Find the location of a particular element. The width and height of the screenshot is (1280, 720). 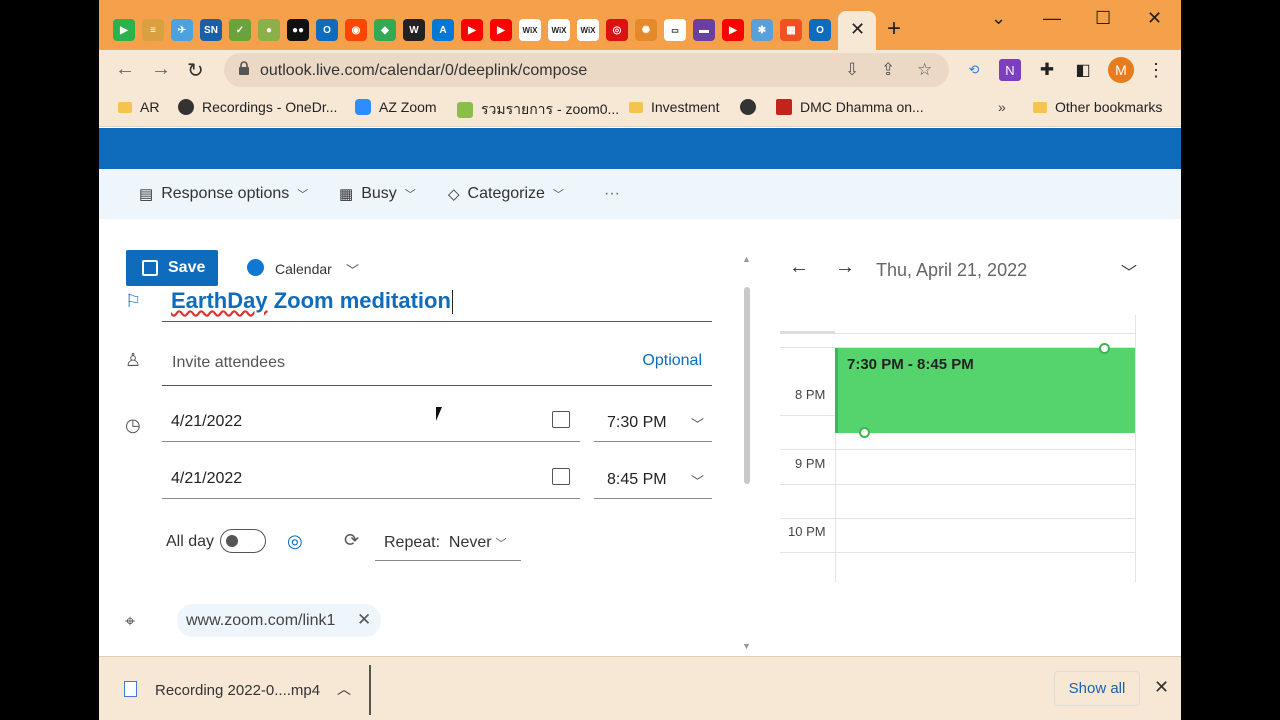

maximize-button: ☐ is located at coordinates (1103, 18).